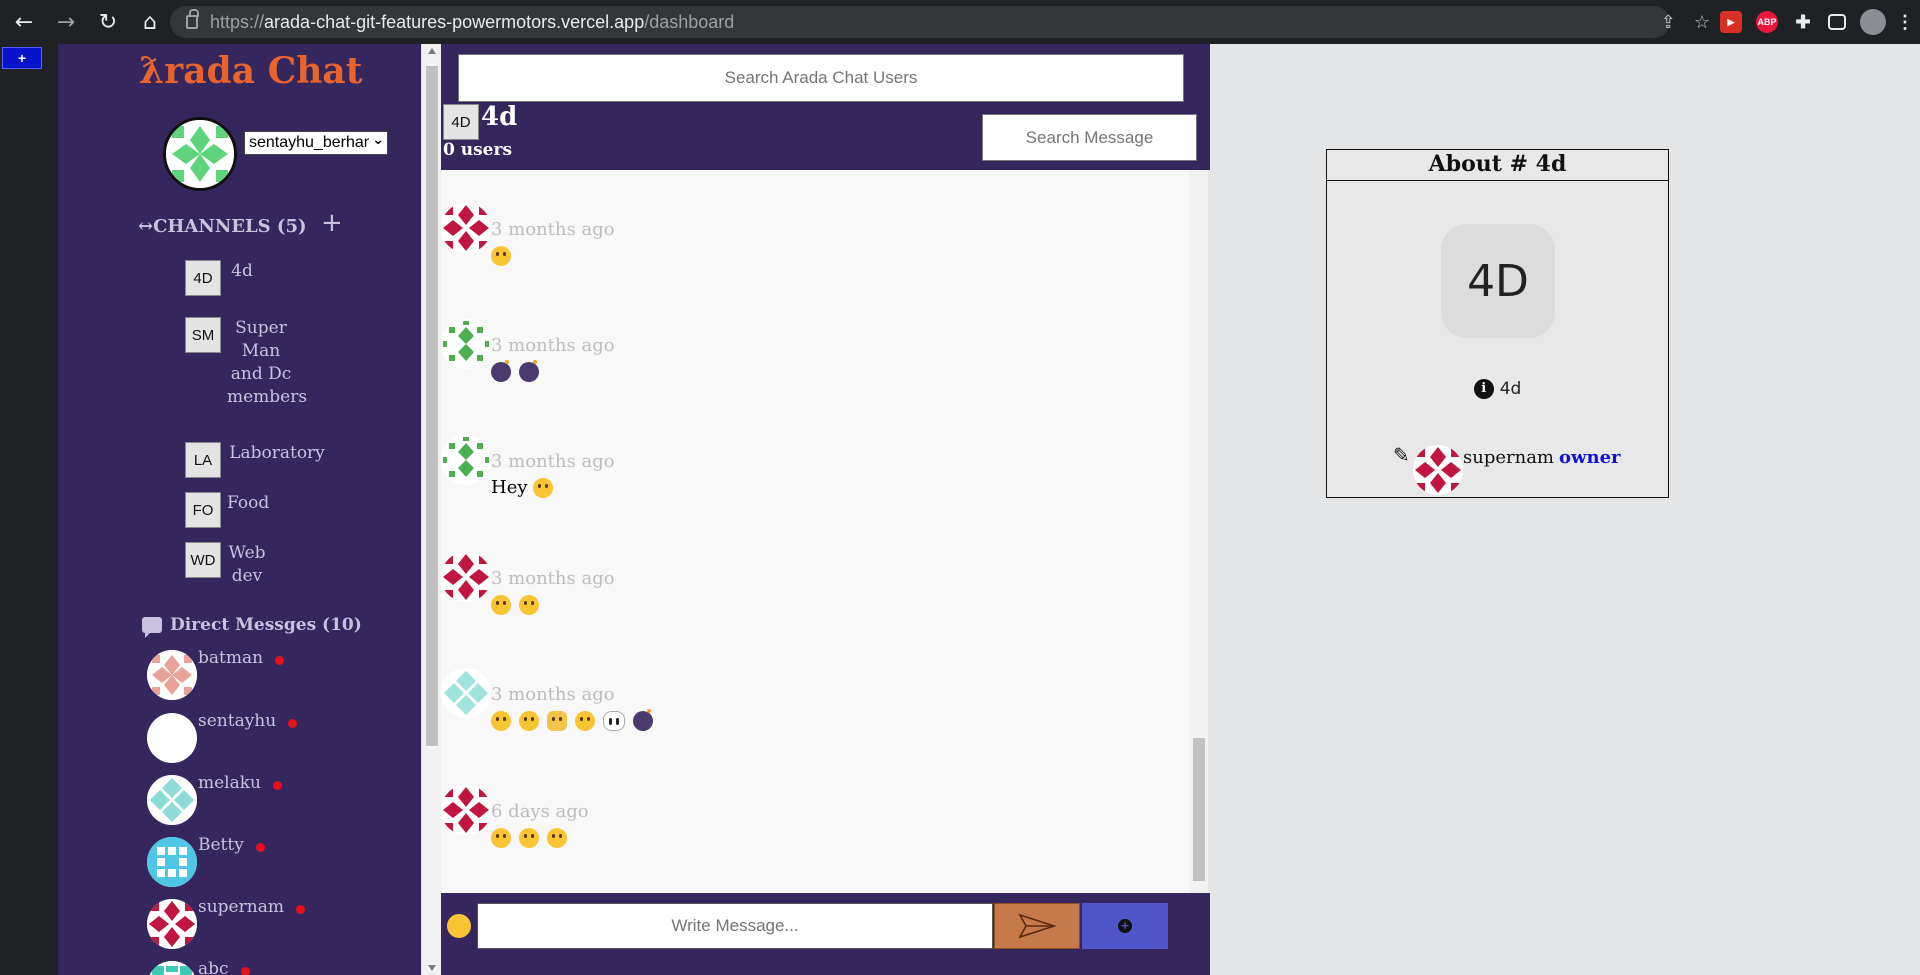 The width and height of the screenshot is (1920, 975). I want to click on plus-circle-icon: +, so click(1125, 926).